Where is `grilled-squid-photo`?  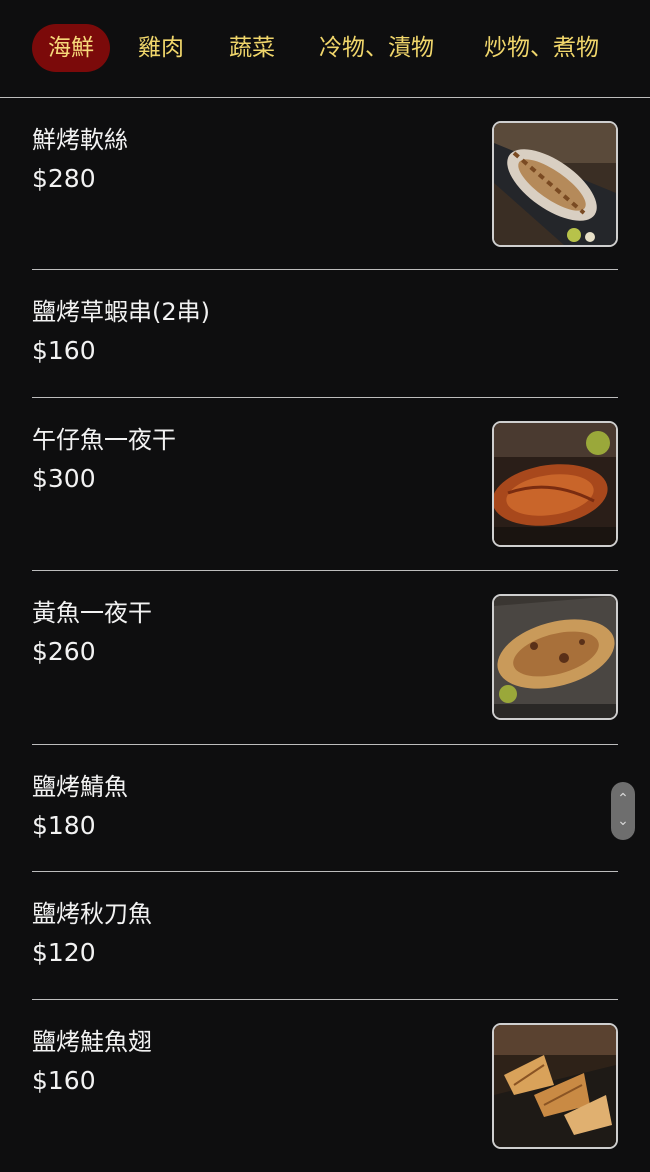 grilled-squid-photo is located at coordinates (555, 184).